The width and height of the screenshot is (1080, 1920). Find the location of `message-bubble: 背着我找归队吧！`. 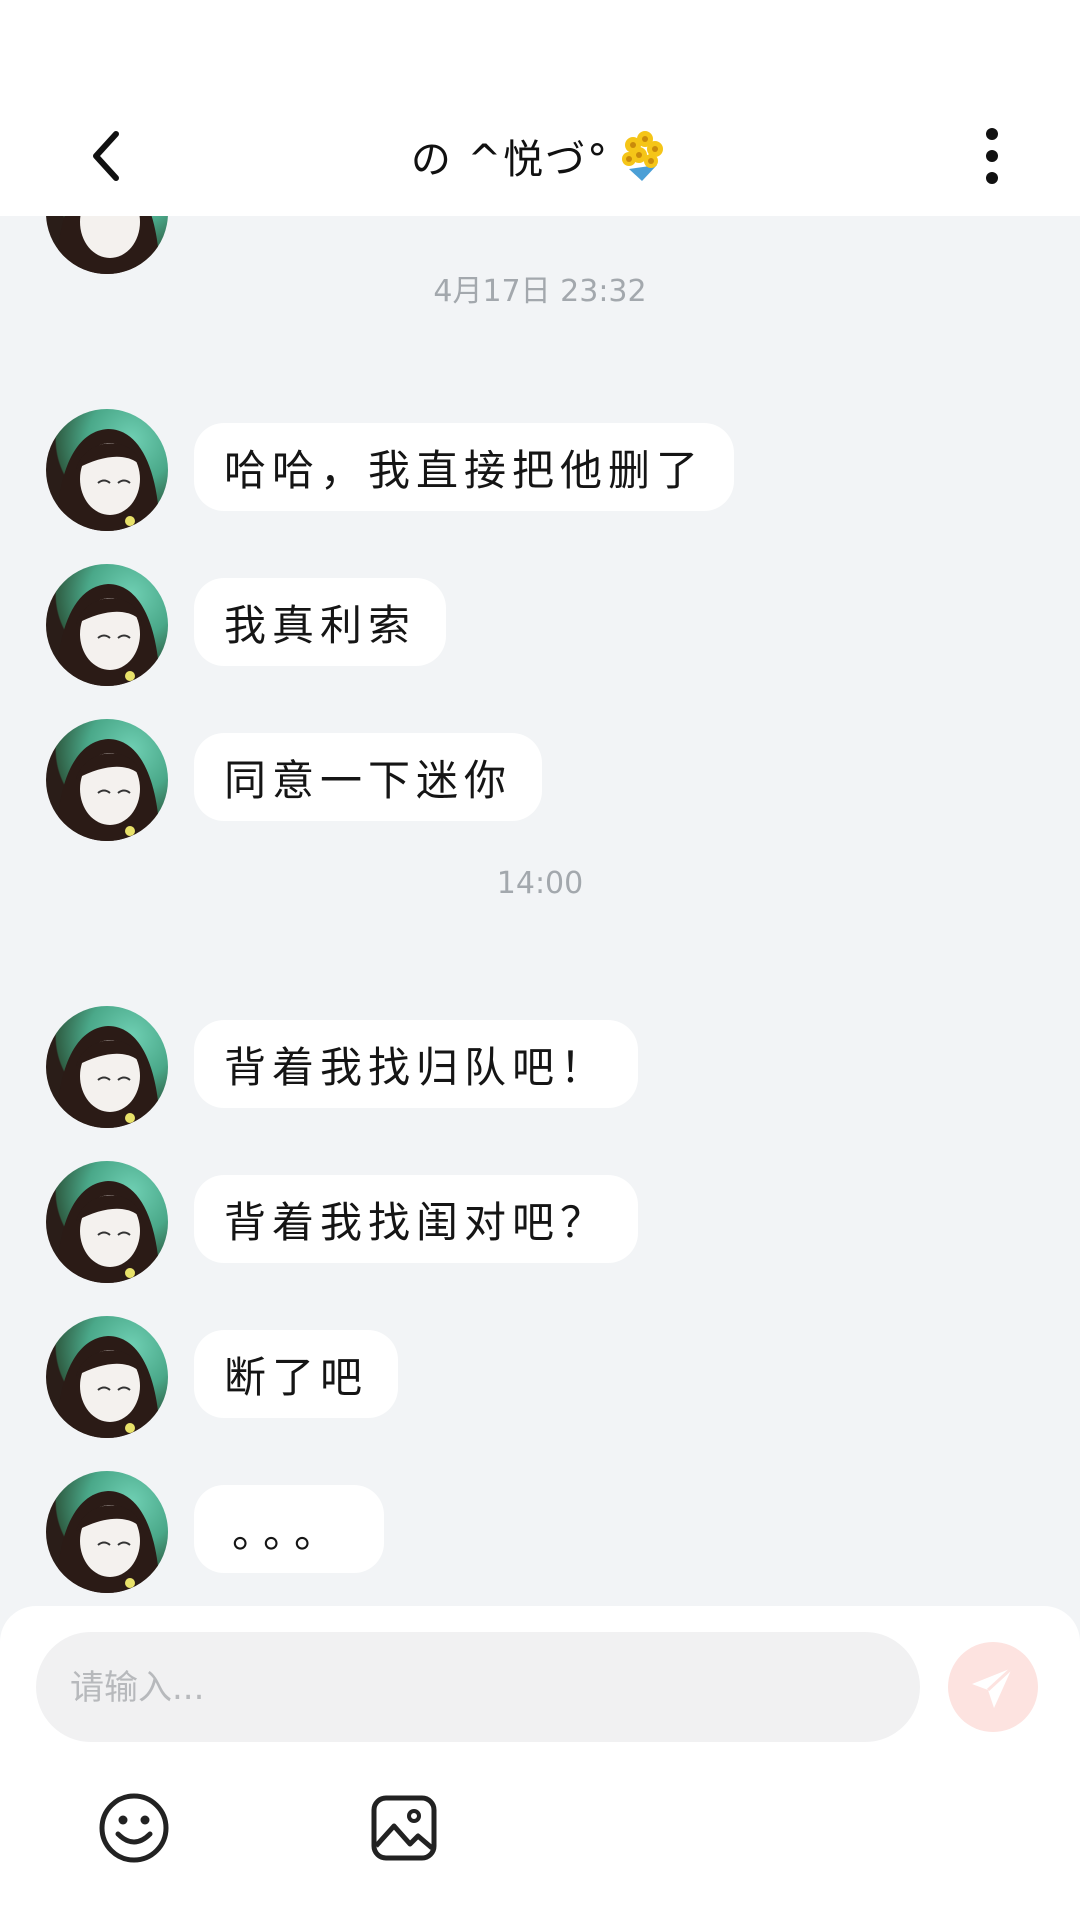

message-bubble: 背着我找归队吧！ is located at coordinates (416, 1064).